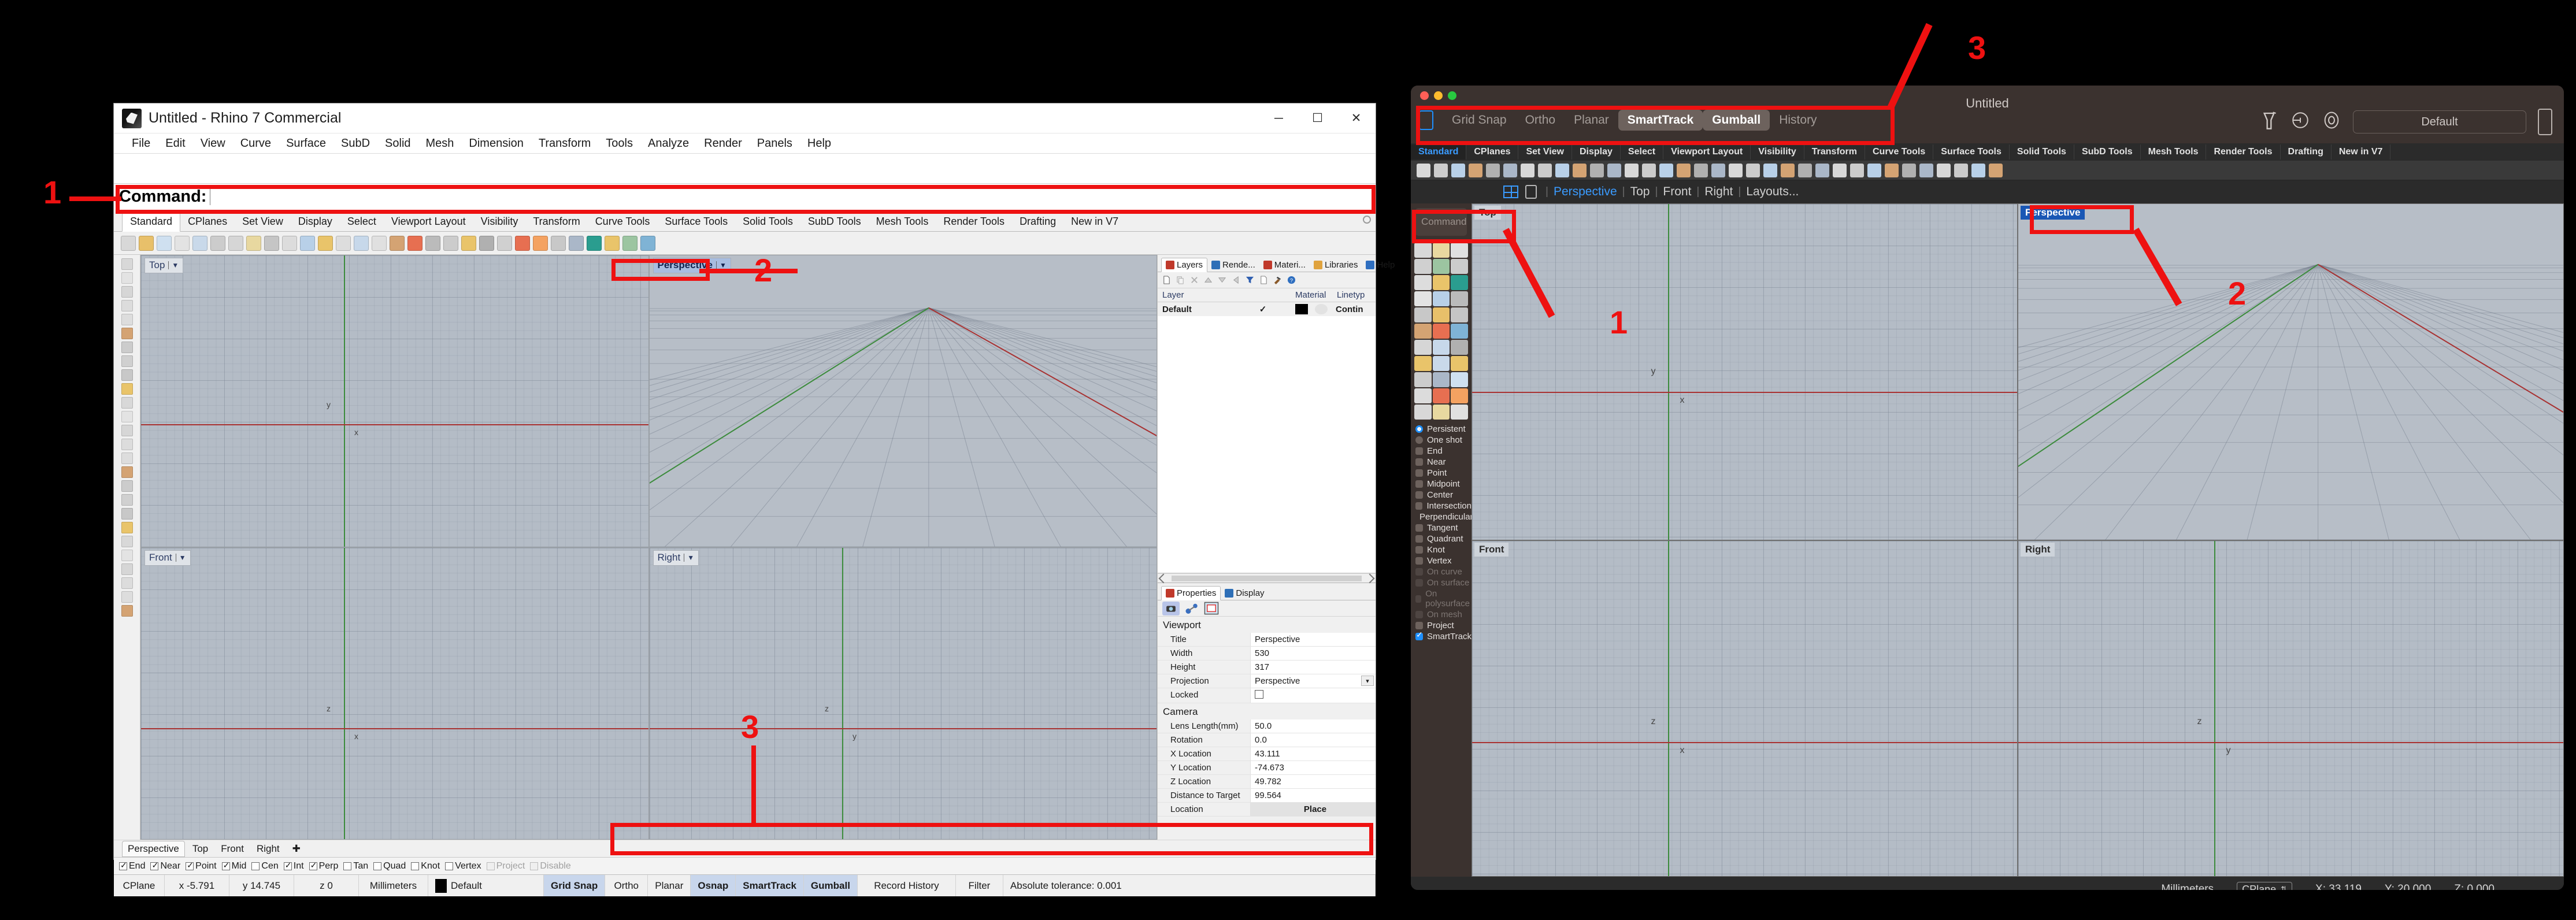 Image resolution: width=2576 pixels, height=920 pixels. Describe the element at coordinates (1180, 280) in the screenshot. I see `copy-layer-icon` at that location.